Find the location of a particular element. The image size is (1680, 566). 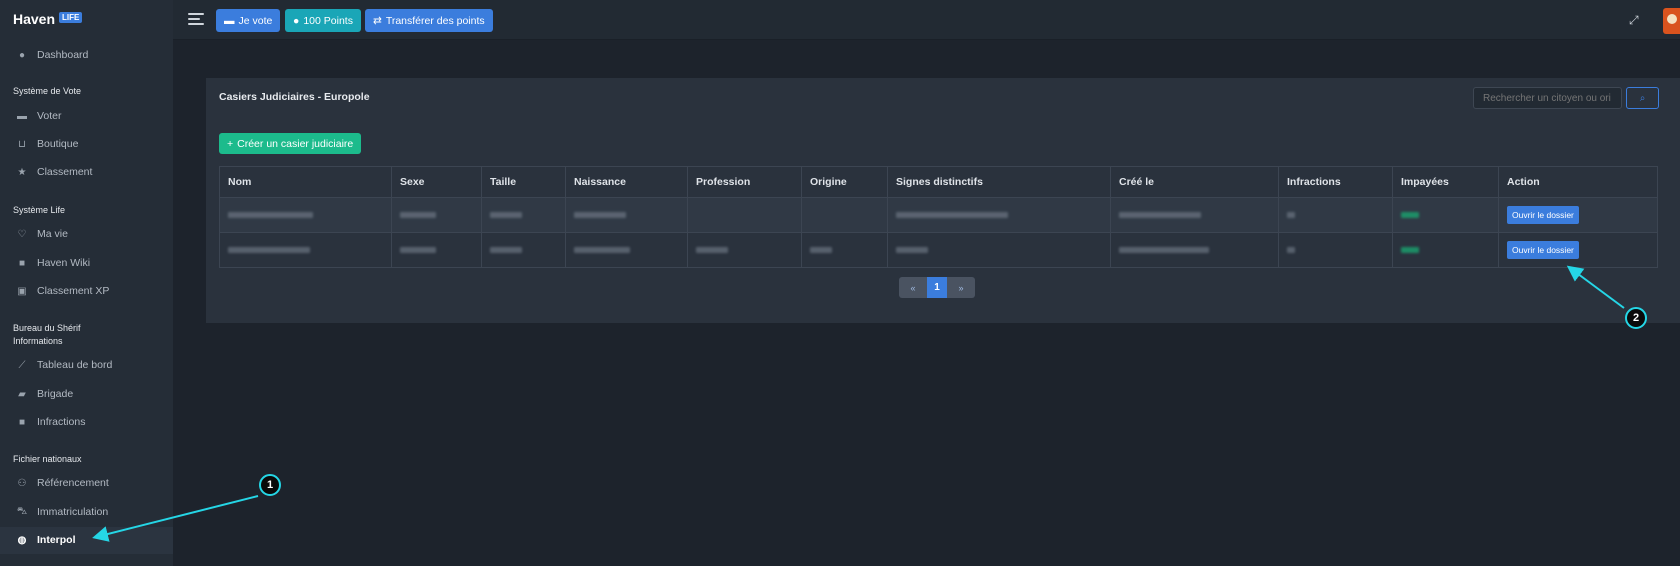

sidebar-item-infractions: ■ Infractions is located at coordinates (91, 422).